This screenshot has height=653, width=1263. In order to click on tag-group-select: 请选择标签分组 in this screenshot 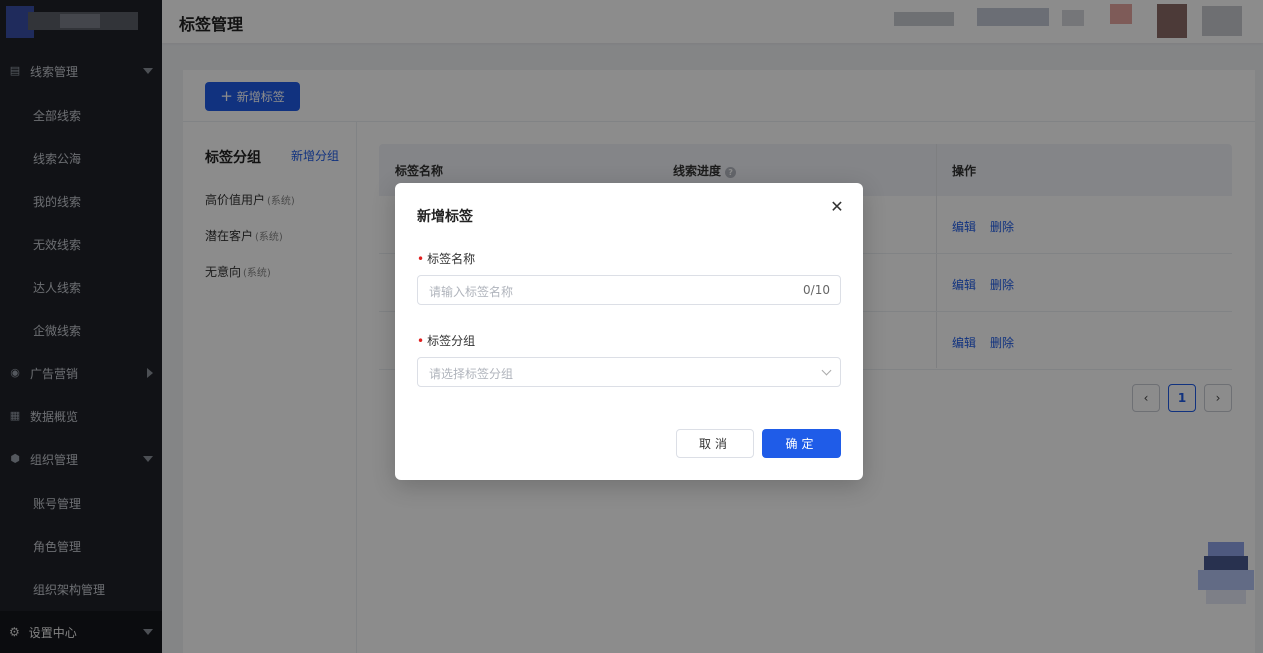, I will do `click(629, 372)`.